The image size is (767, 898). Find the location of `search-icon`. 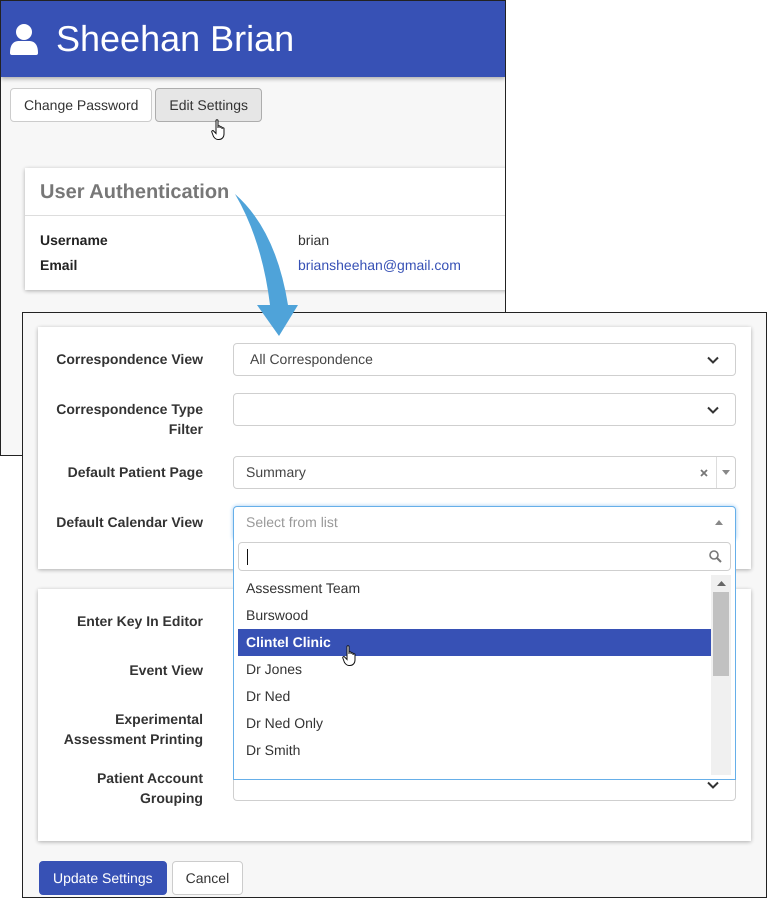

search-icon is located at coordinates (715, 556).